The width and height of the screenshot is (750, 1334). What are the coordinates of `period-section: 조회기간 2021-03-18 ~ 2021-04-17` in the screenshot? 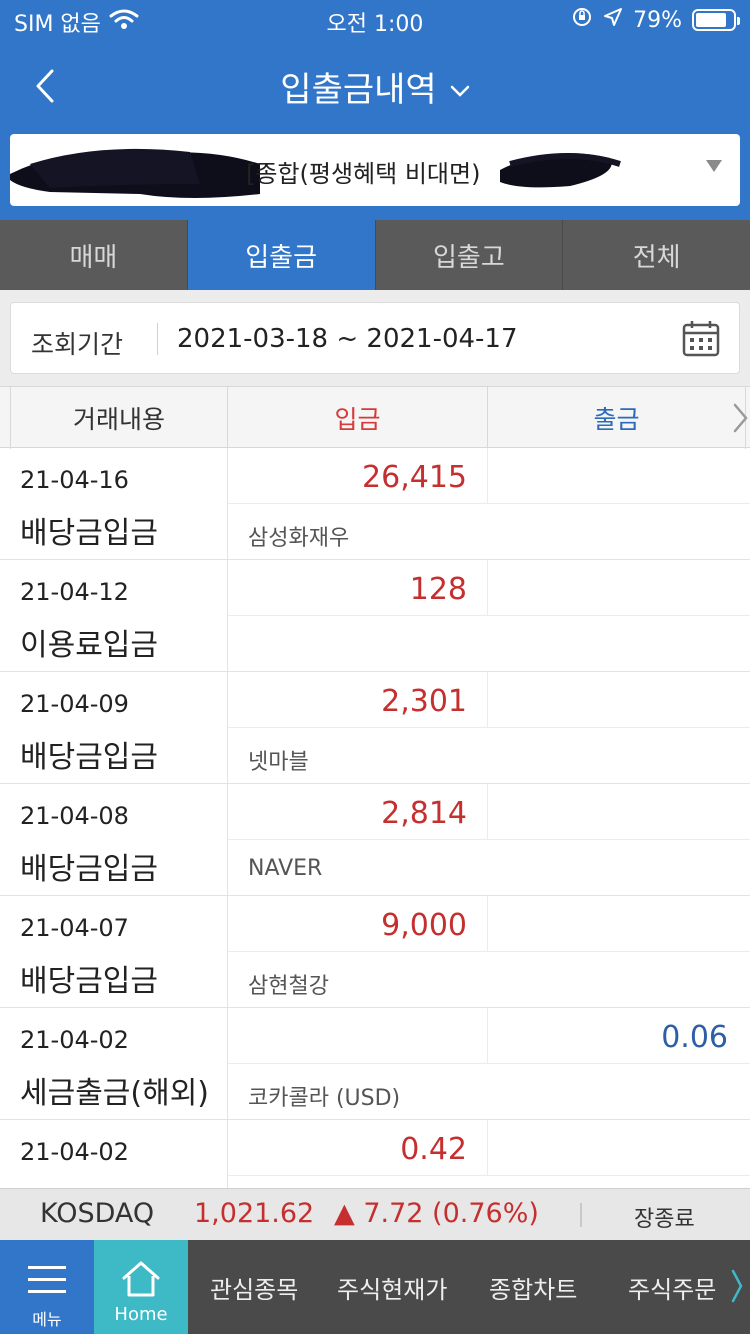 It's located at (375, 338).